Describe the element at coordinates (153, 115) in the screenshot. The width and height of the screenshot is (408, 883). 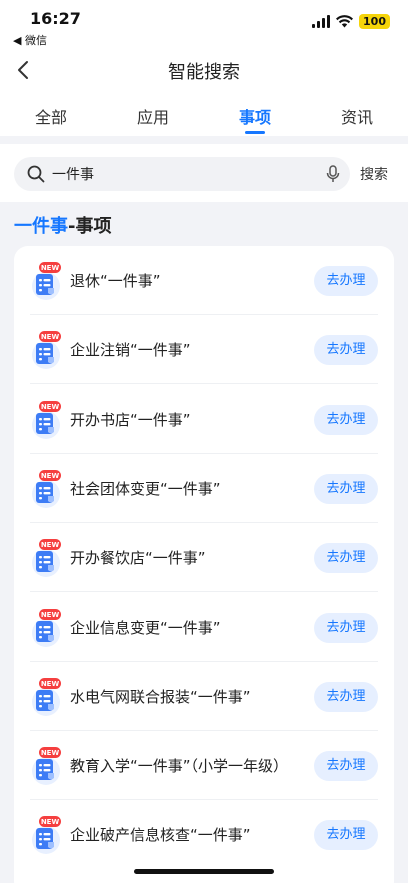
I see `tab-apps: 应用` at that location.